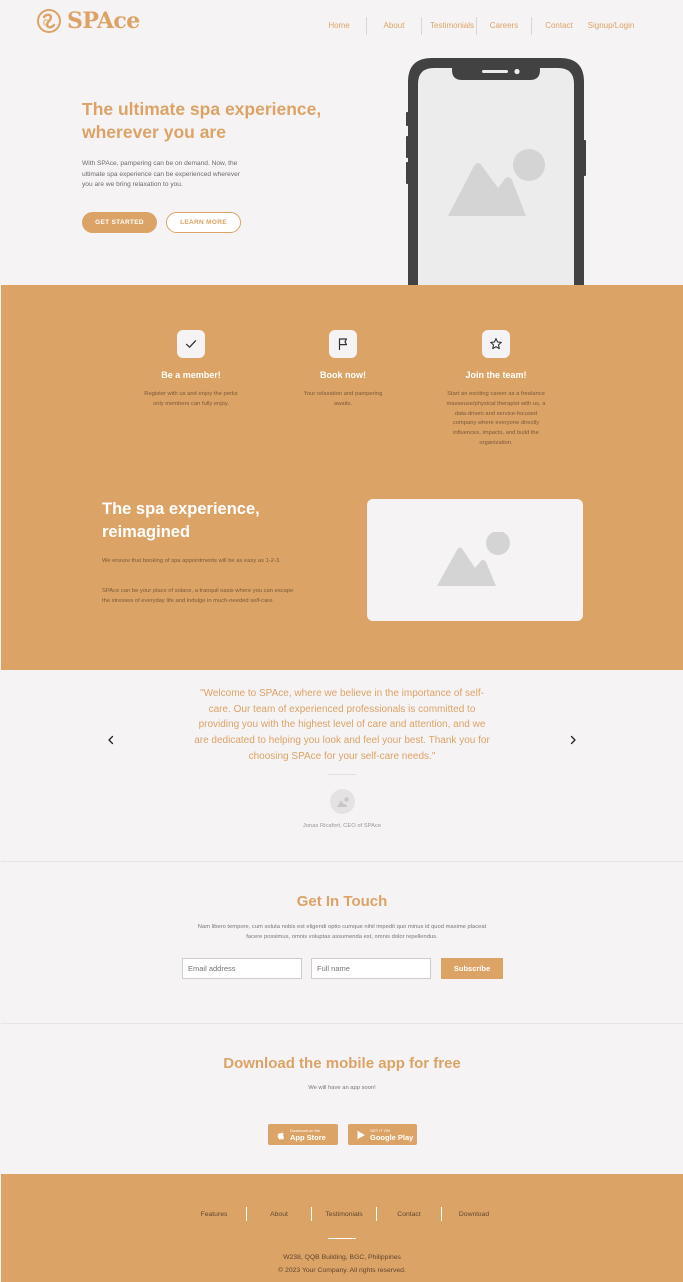  What do you see at coordinates (342, 1238) in the screenshot?
I see `footer-line` at bounding box center [342, 1238].